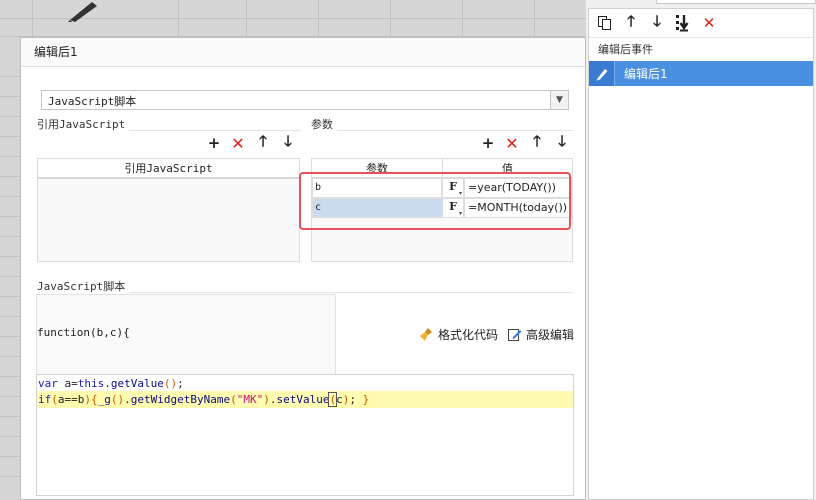 Image resolution: width=816 pixels, height=500 pixels. What do you see at coordinates (701, 49) in the screenshot?
I see `event-panel-title: 编辑后事件` at bounding box center [701, 49].